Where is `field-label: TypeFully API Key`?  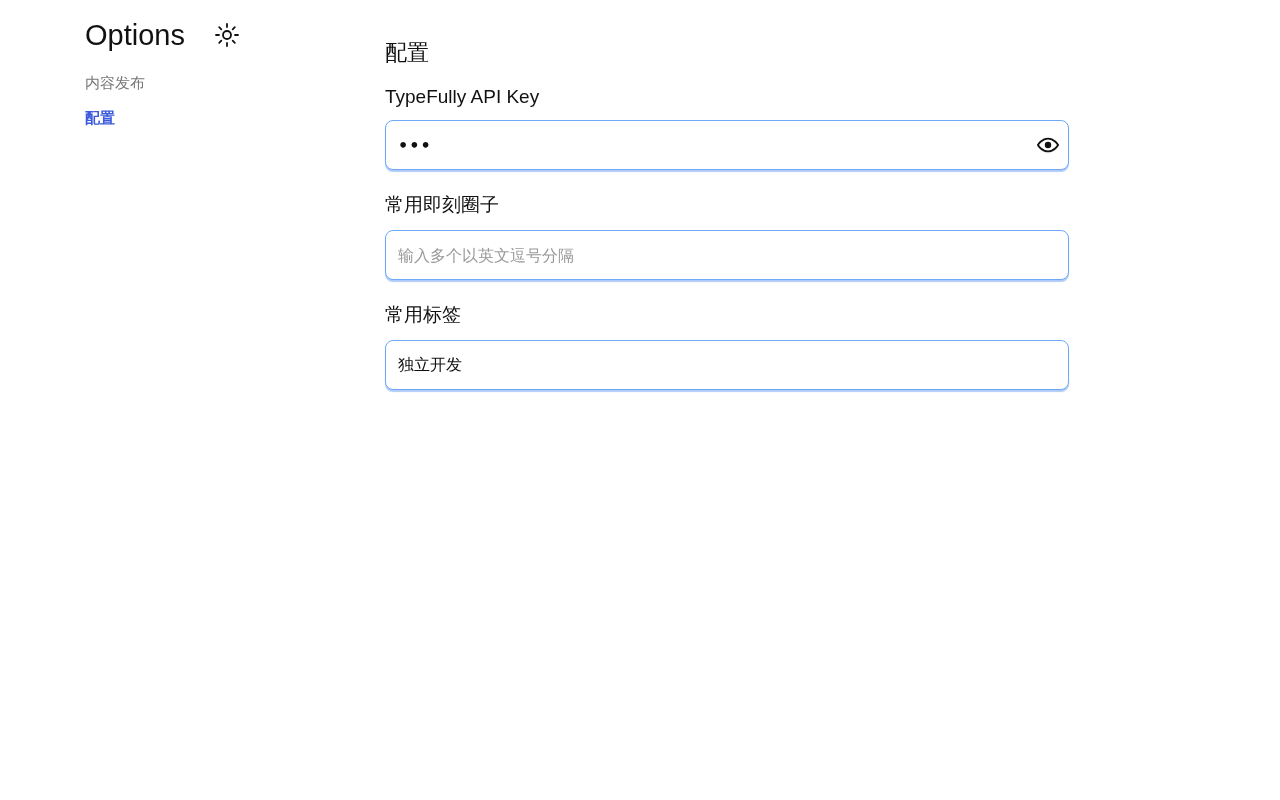 field-label: TypeFully API Key is located at coordinates (462, 97).